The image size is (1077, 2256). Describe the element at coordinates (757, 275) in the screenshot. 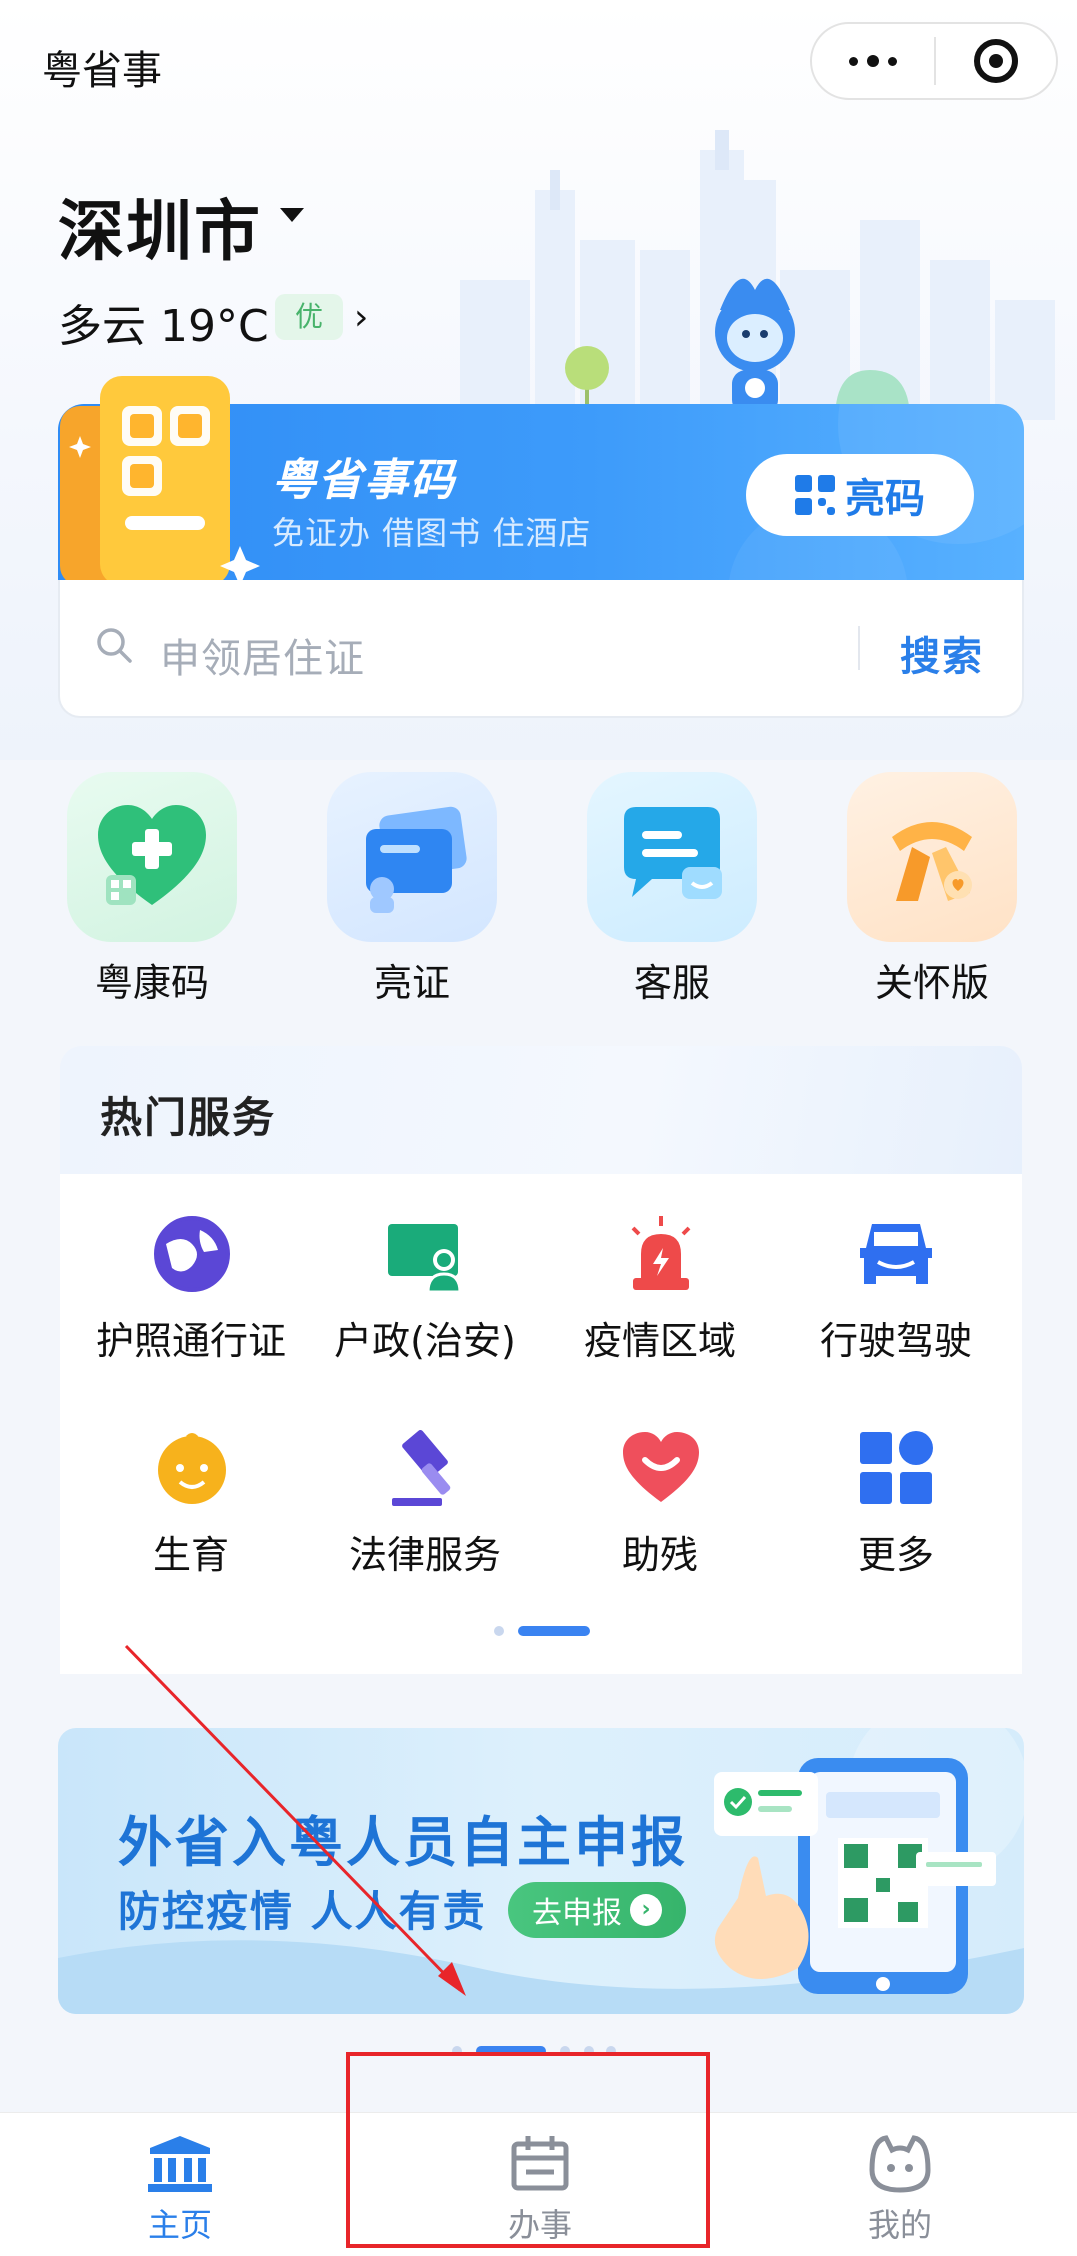

I see `city-skyline-illustration` at that location.